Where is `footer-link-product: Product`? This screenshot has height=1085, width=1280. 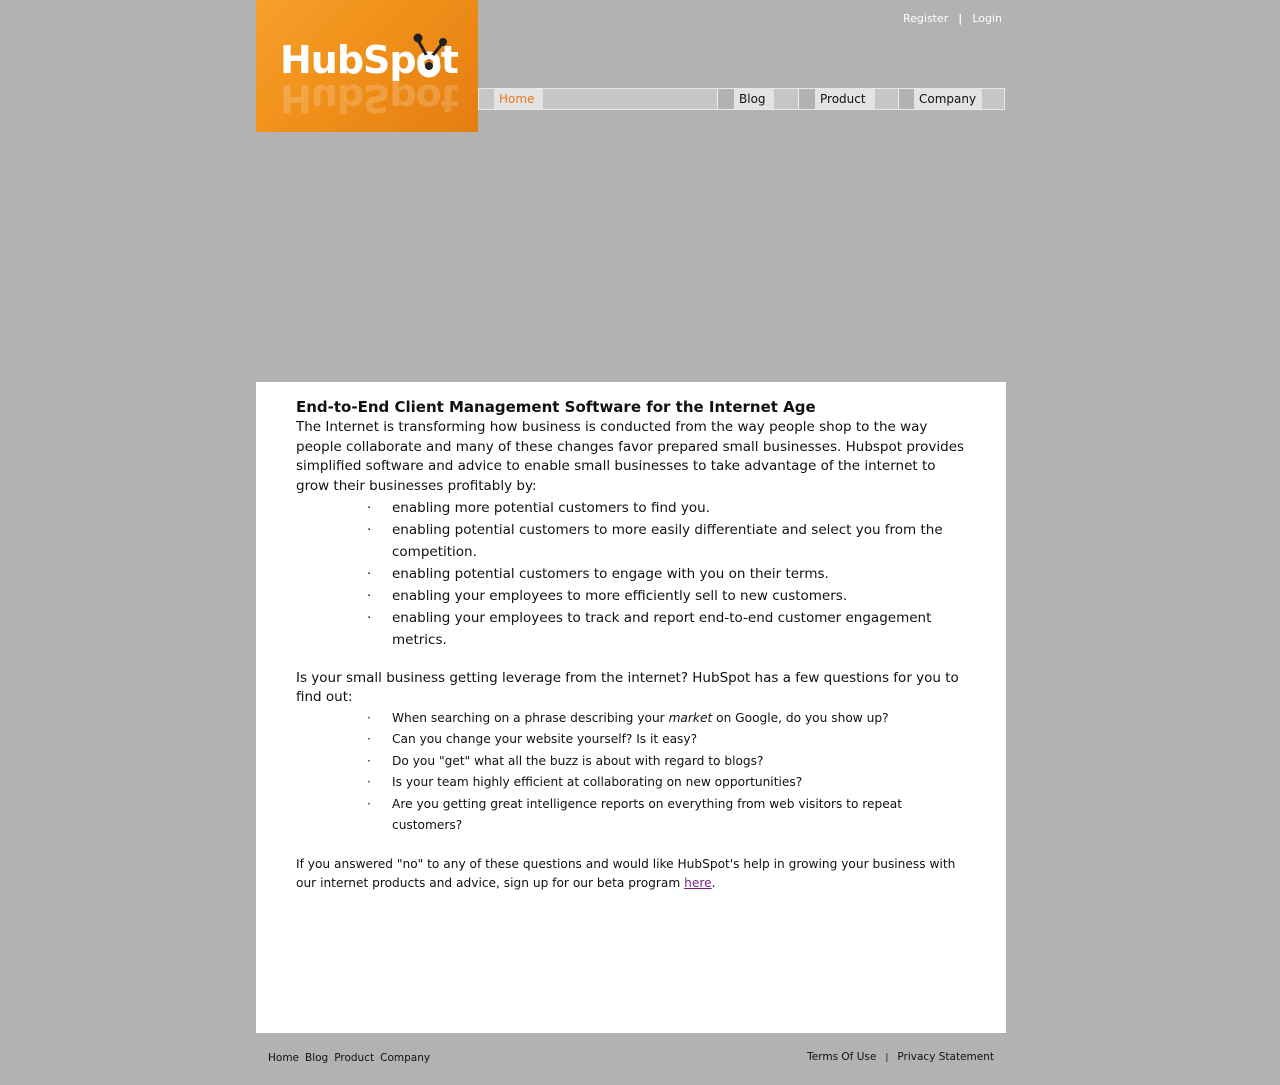
footer-link-product: Product is located at coordinates (354, 1058).